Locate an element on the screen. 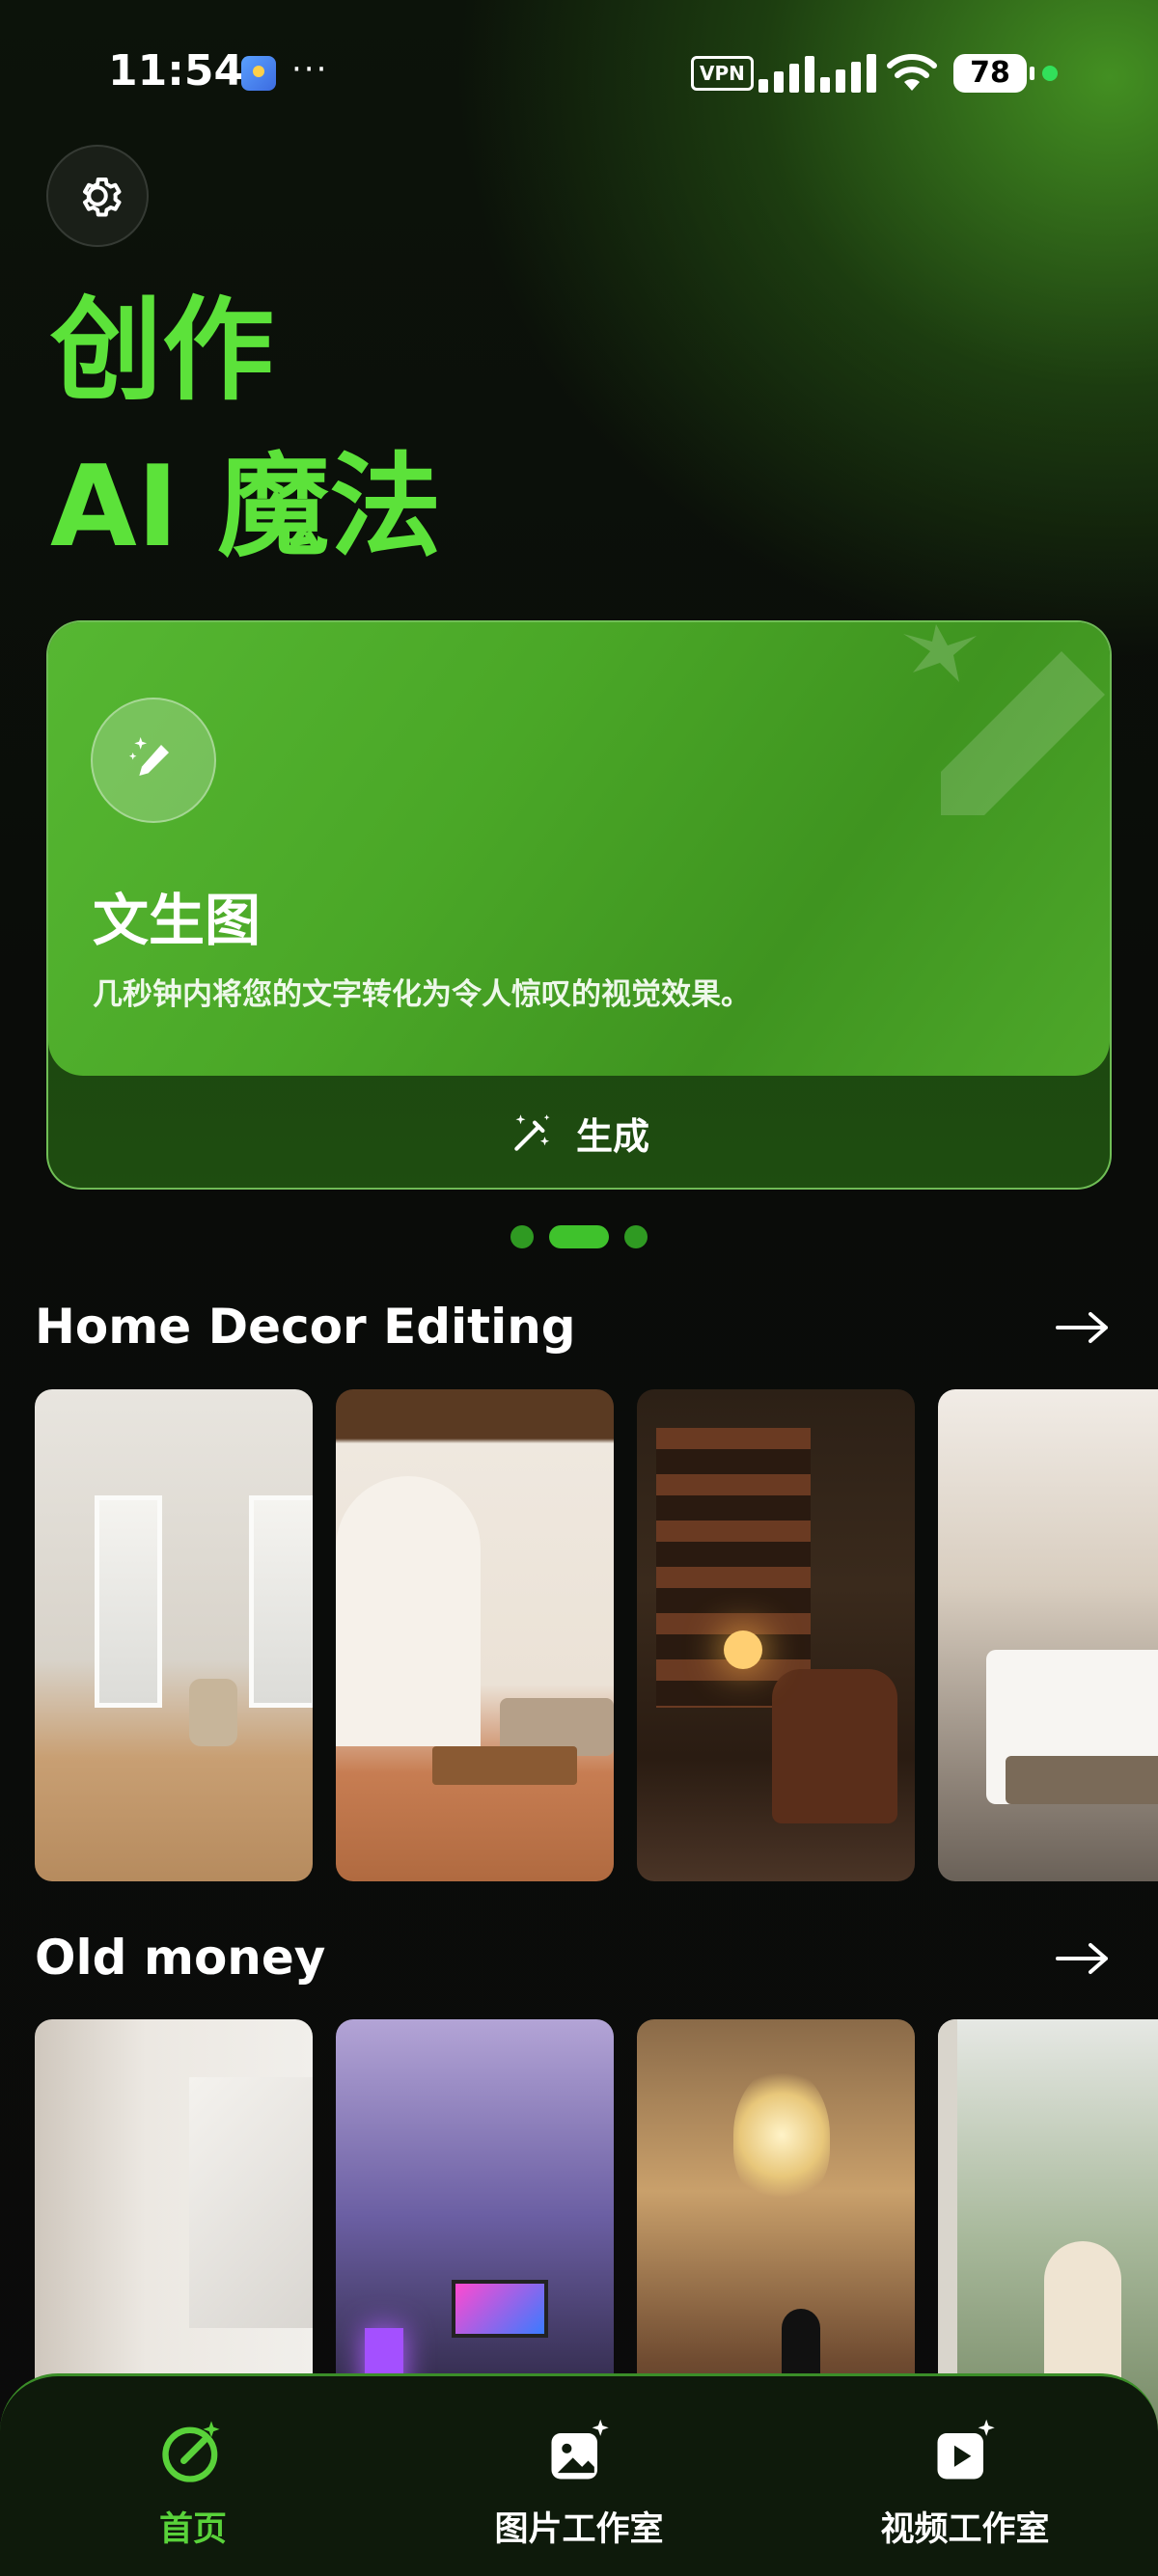  nav-item-home: 首页 is located at coordinates (193, 2483).